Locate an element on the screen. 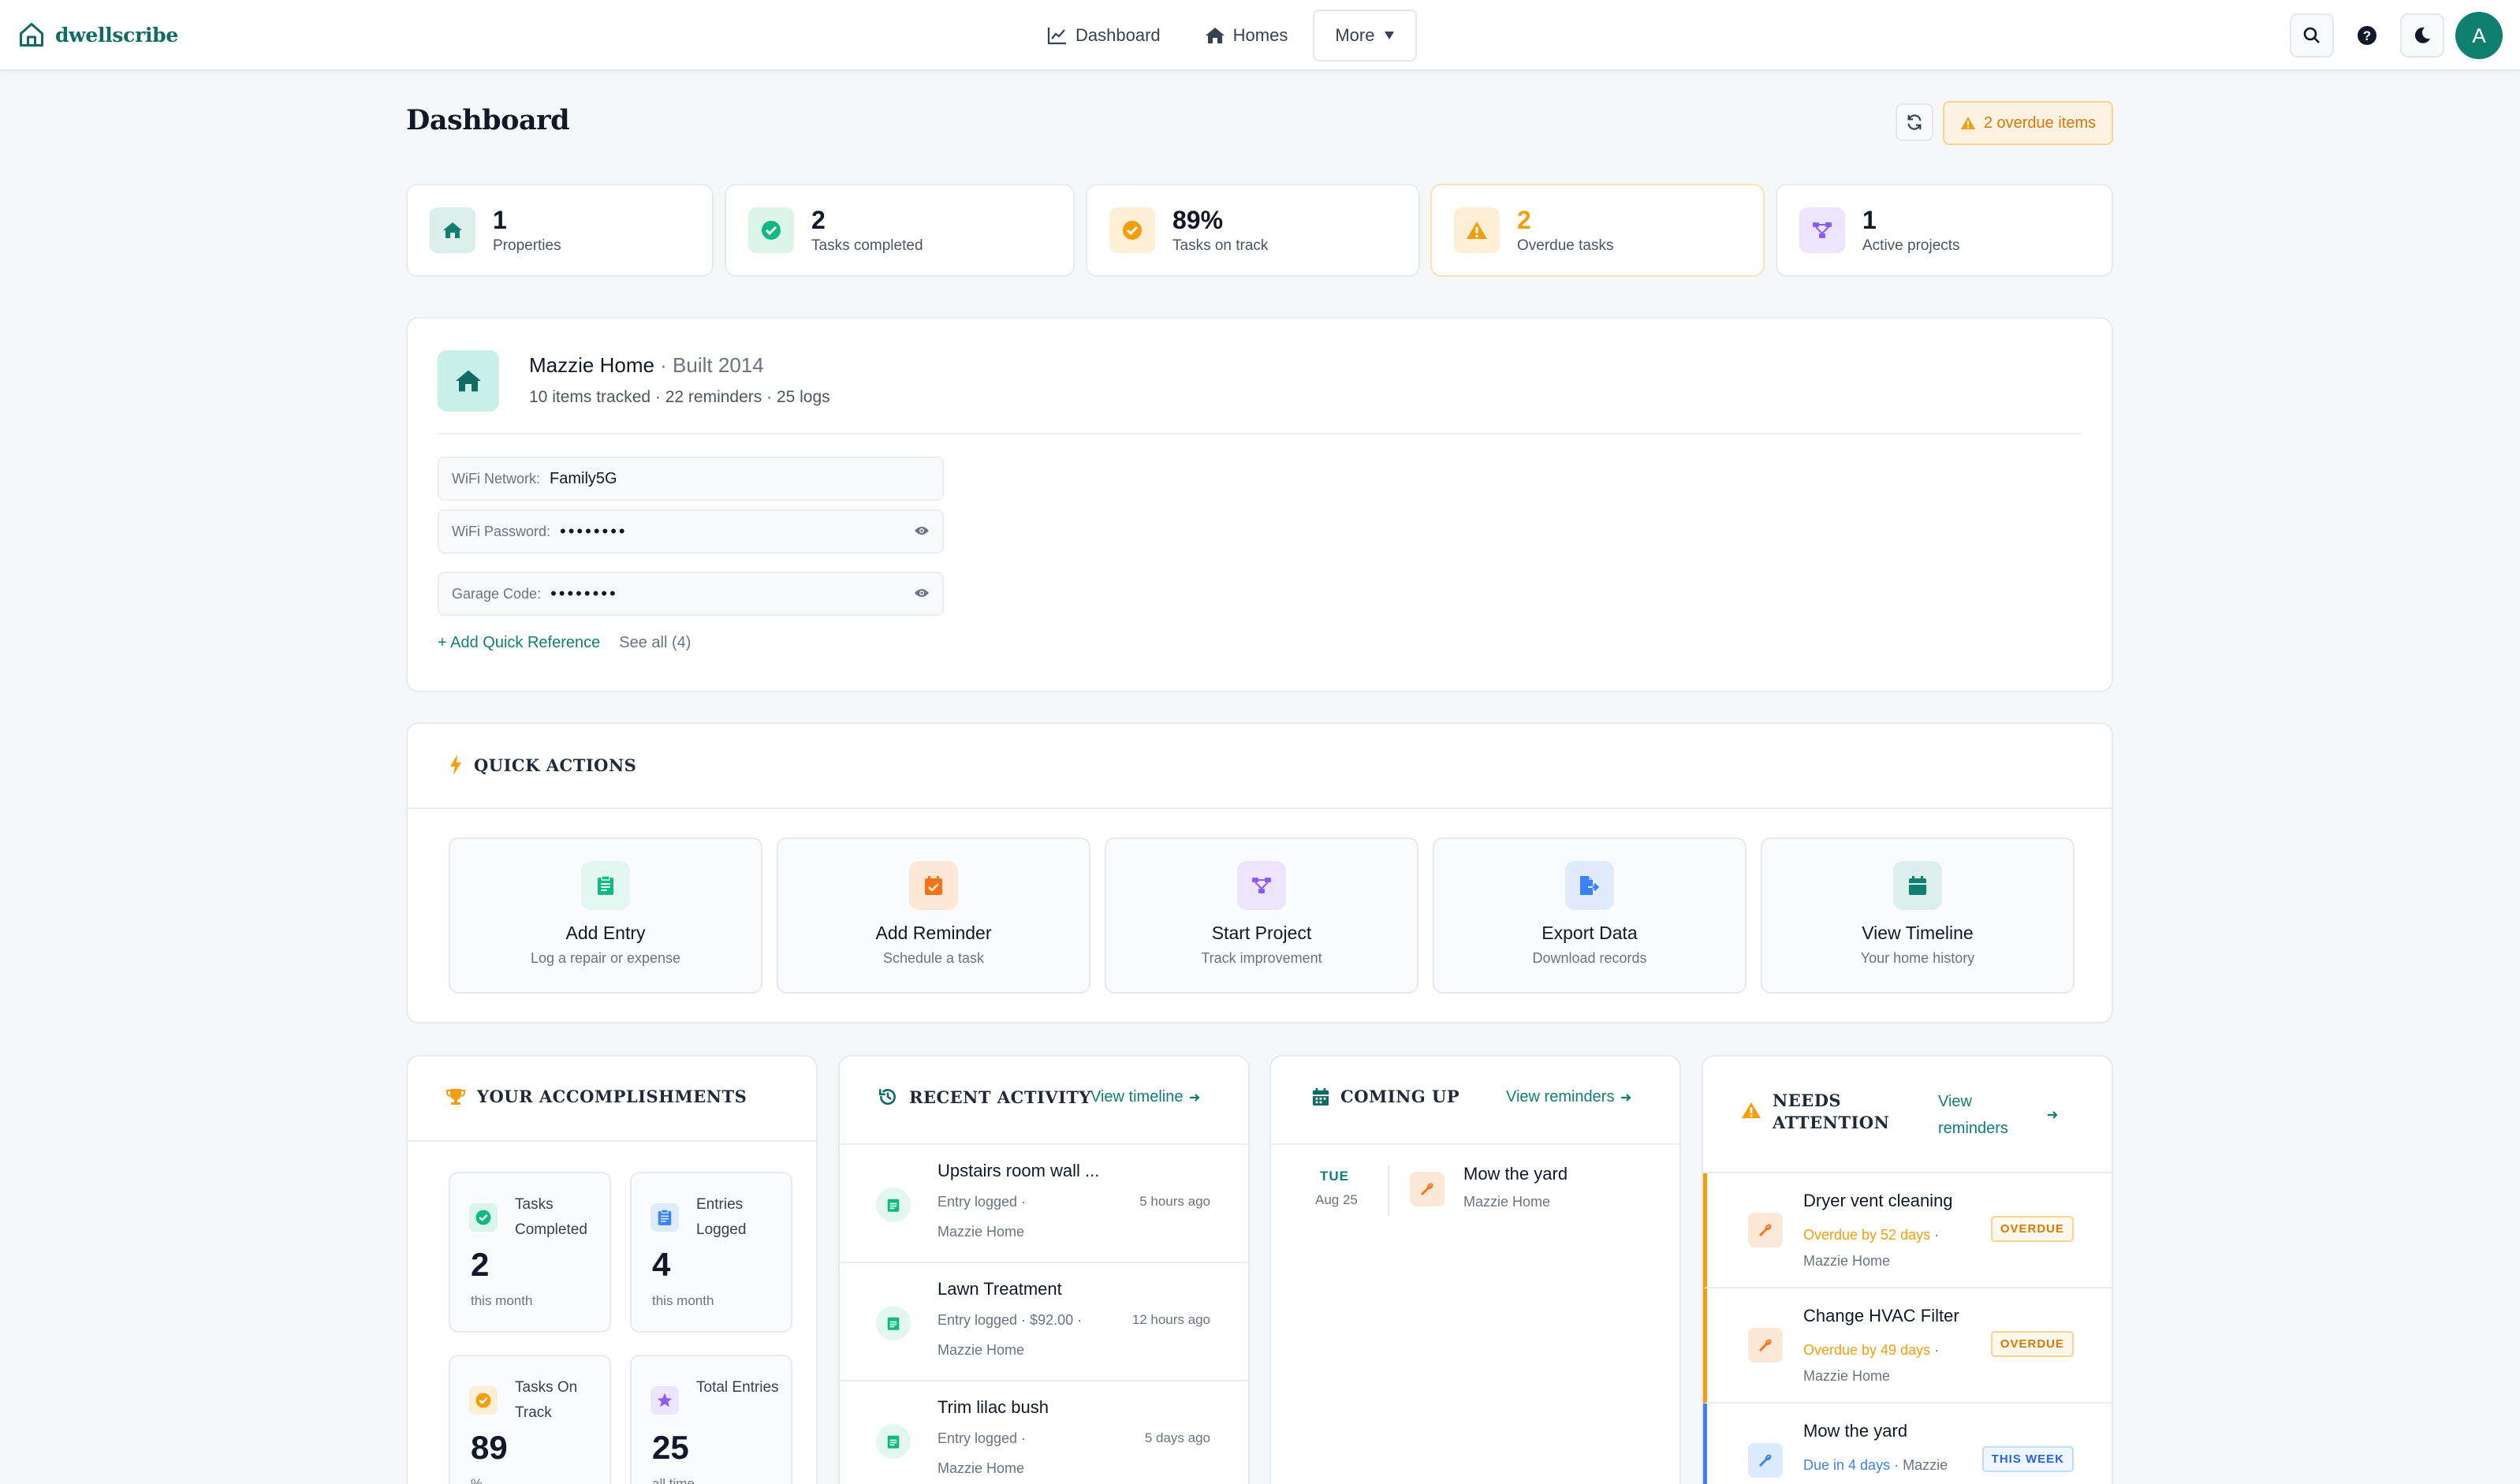 Image resolution: width=2520 pixels, height=1484 pixels. ref-label: Garage Code: is located at coordinates (497, 593).